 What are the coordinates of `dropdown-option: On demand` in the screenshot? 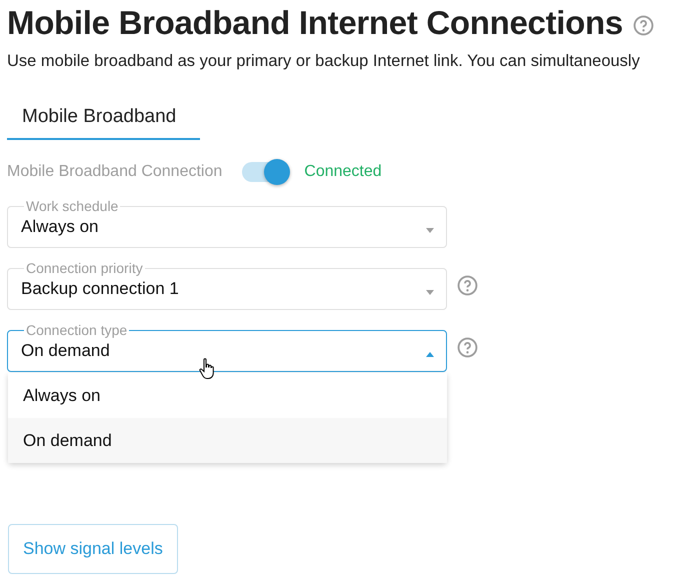 It's located at (227, 440).